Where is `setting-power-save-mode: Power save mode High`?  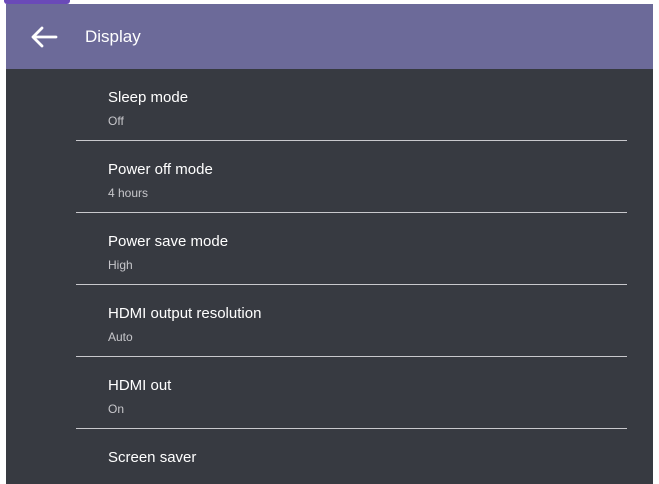
setting-power-save-mode: Power save mode High is located at coordinates (351, 249).